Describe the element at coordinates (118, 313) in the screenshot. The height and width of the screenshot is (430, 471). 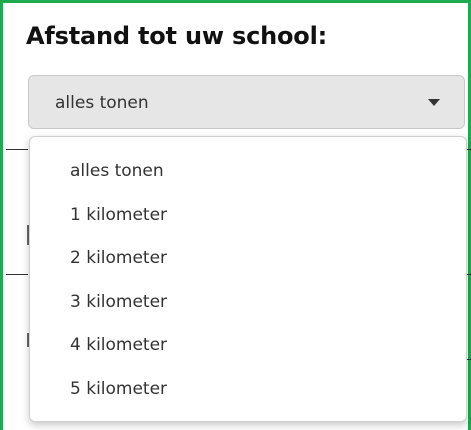
I see `option-3-kilometer: 3 kilometer` at that location.